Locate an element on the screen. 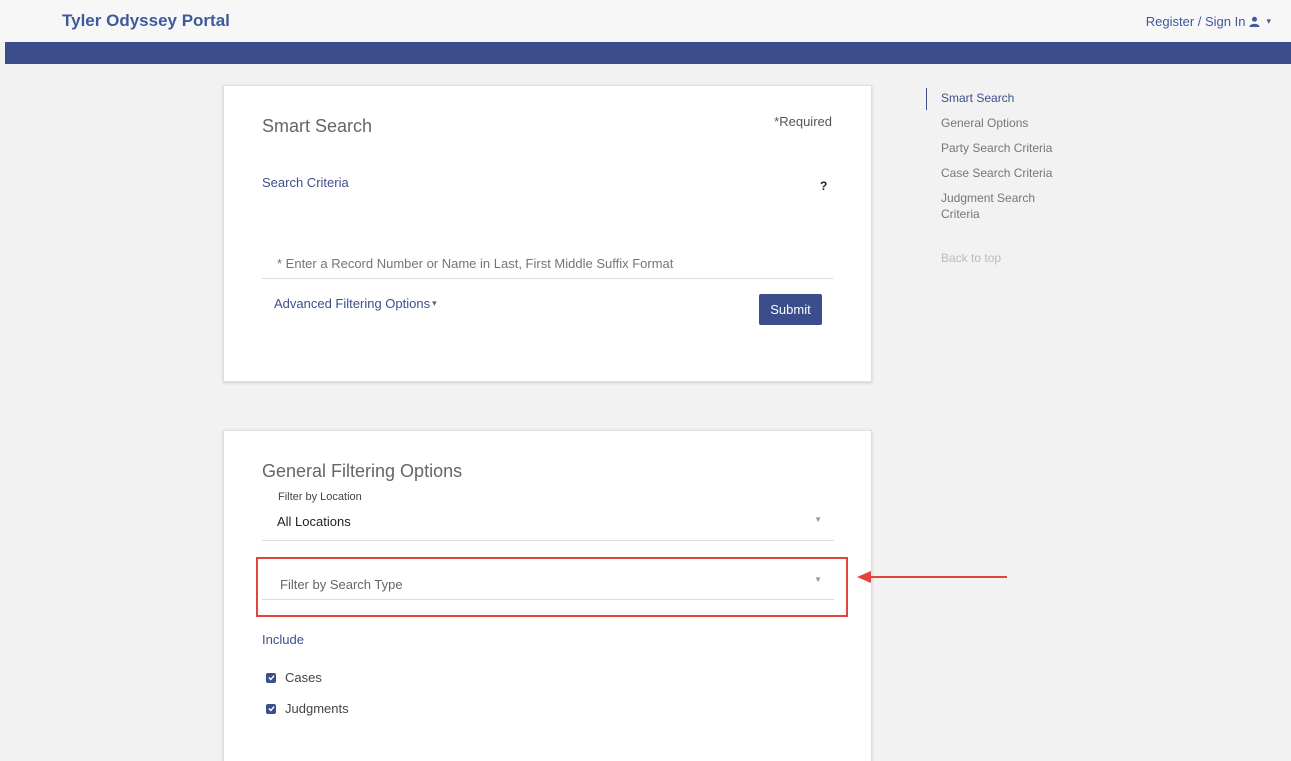 This screenshot has height=761, width=1291. back-to-top-link: Back to top is located at coordinates (1006, 258).